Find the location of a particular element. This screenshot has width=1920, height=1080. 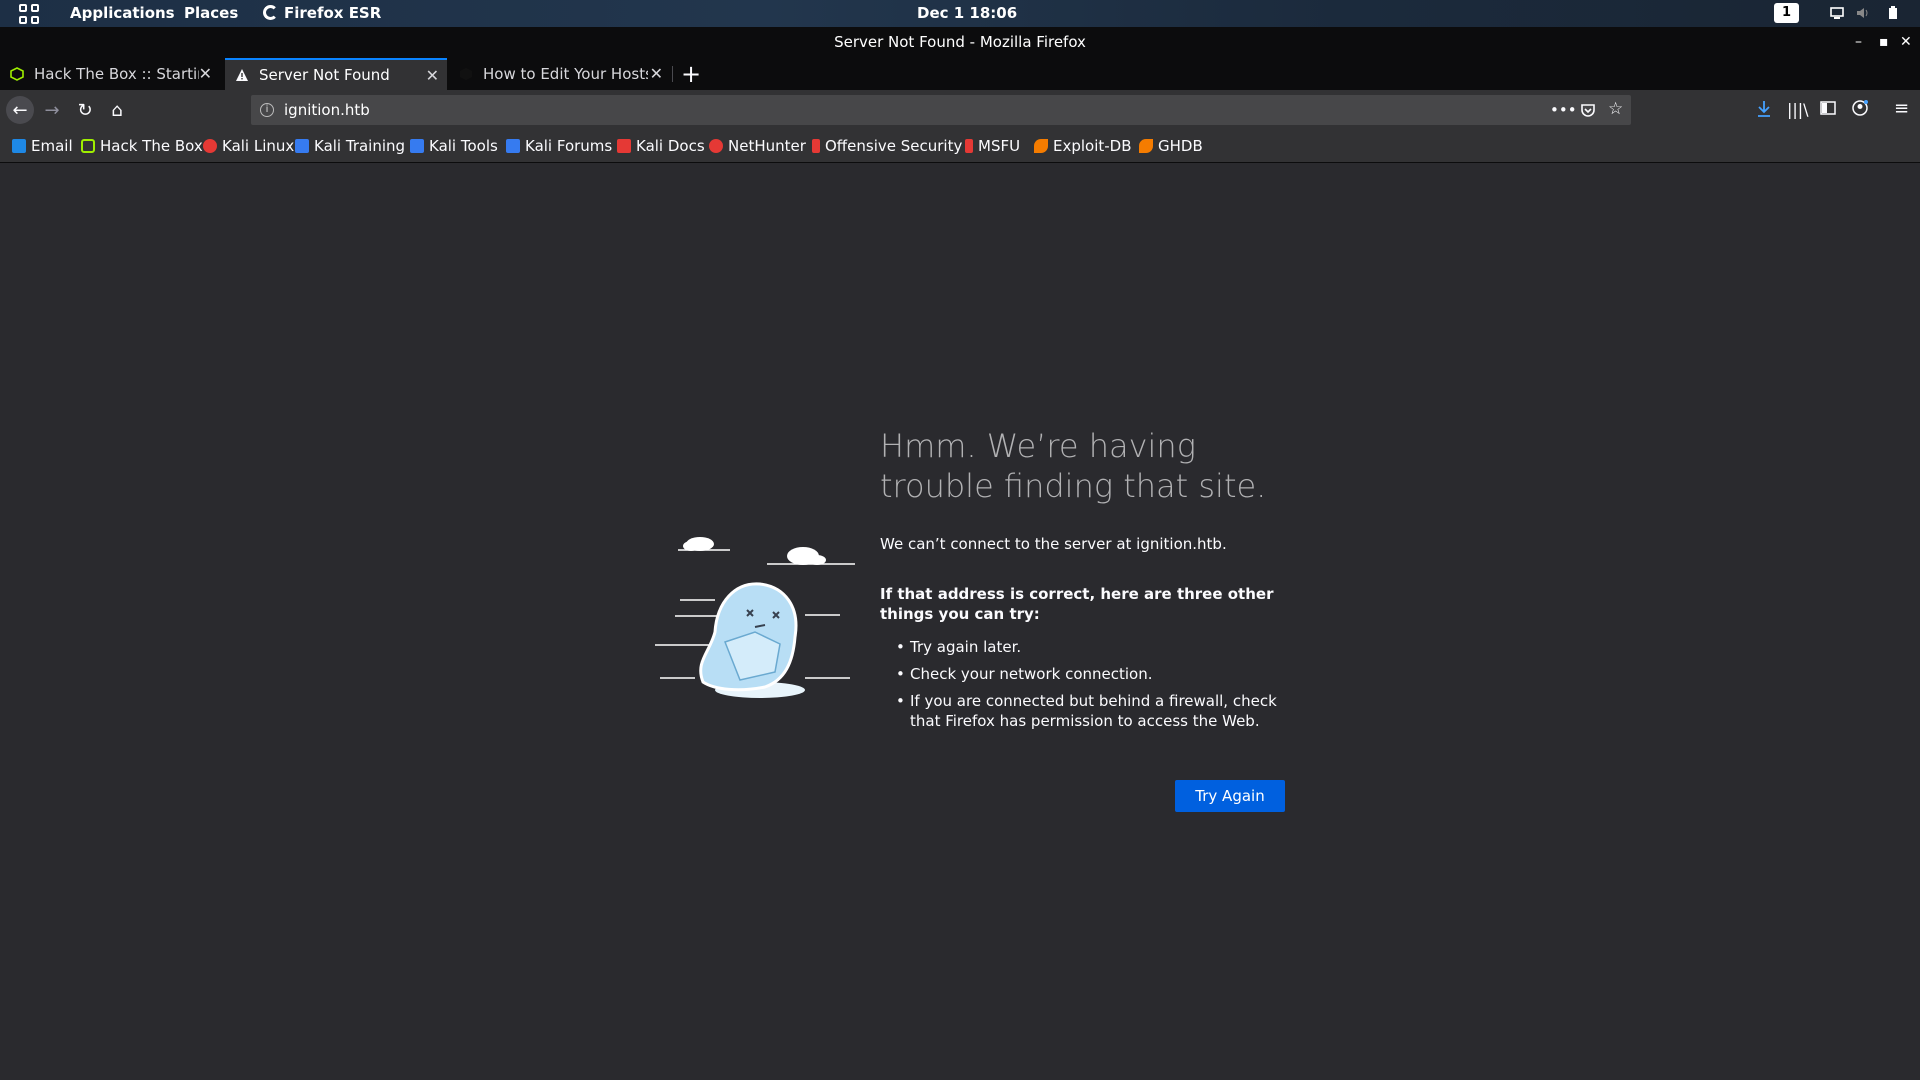

bookmark-label: NetHunter is located at coordinates (767, 146).